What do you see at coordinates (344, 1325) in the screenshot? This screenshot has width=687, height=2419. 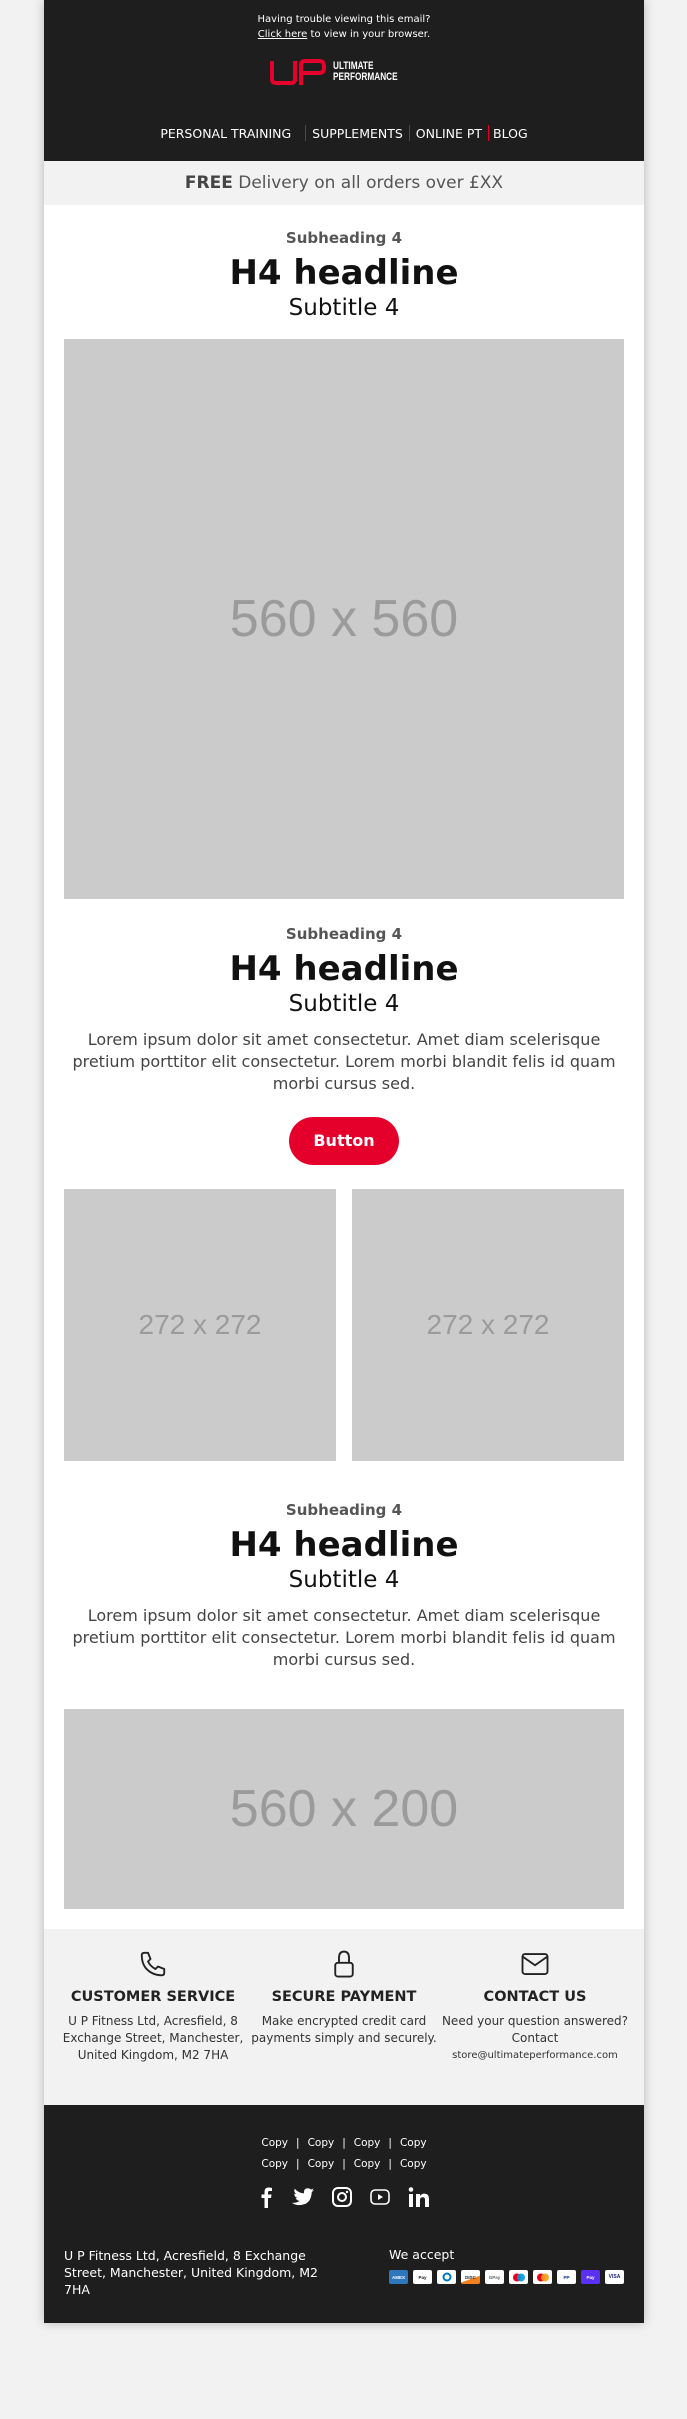 I see `image-pair: 272 x 272 272 x 272` at bounding box center [344, 1325].